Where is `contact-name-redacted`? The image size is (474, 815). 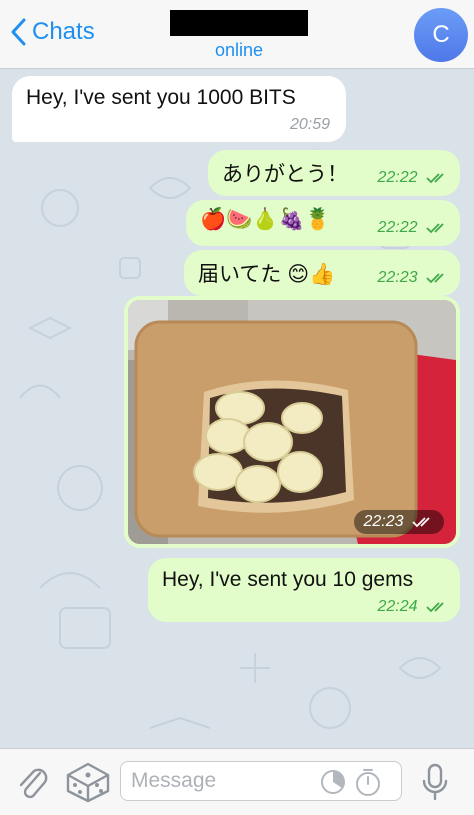 contact-name-redacted is located at coordinates (239, 23).